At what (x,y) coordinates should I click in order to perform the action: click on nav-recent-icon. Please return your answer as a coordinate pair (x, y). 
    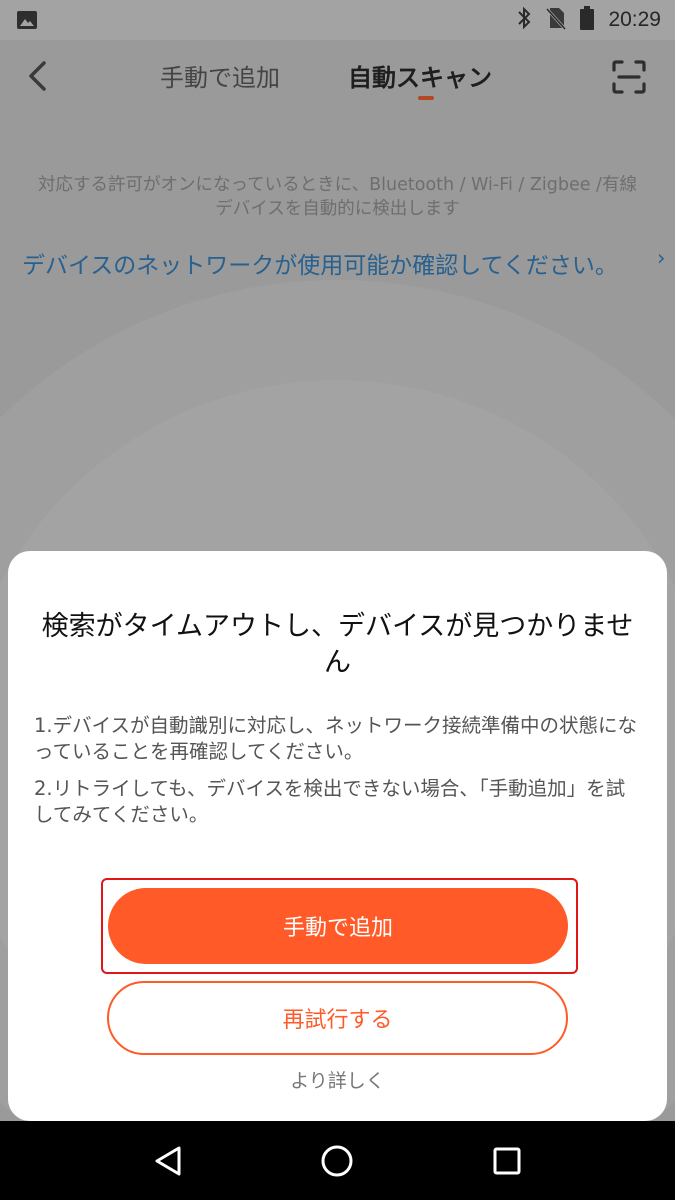
    Looking at the image, I should click on (507, 1161).